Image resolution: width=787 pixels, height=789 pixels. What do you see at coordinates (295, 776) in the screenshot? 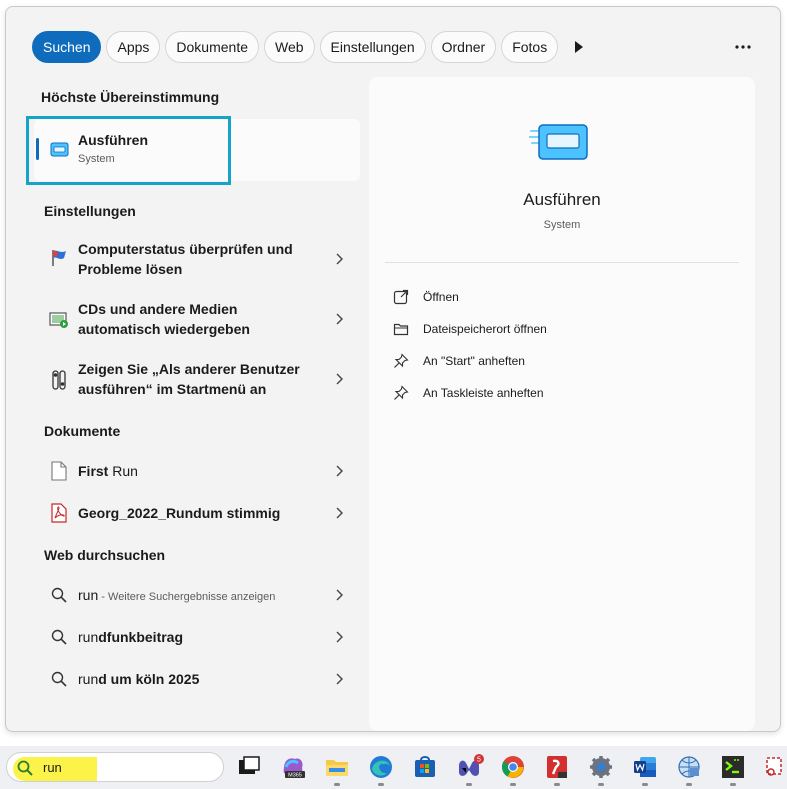
I see `m365-label: M365` at bounding box center [295, 776].